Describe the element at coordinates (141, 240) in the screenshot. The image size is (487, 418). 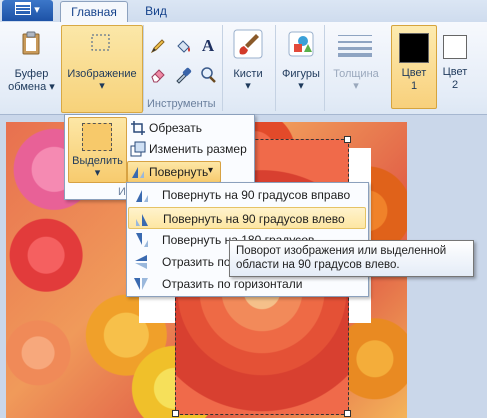
I see `rotate-180-icon` at that location.